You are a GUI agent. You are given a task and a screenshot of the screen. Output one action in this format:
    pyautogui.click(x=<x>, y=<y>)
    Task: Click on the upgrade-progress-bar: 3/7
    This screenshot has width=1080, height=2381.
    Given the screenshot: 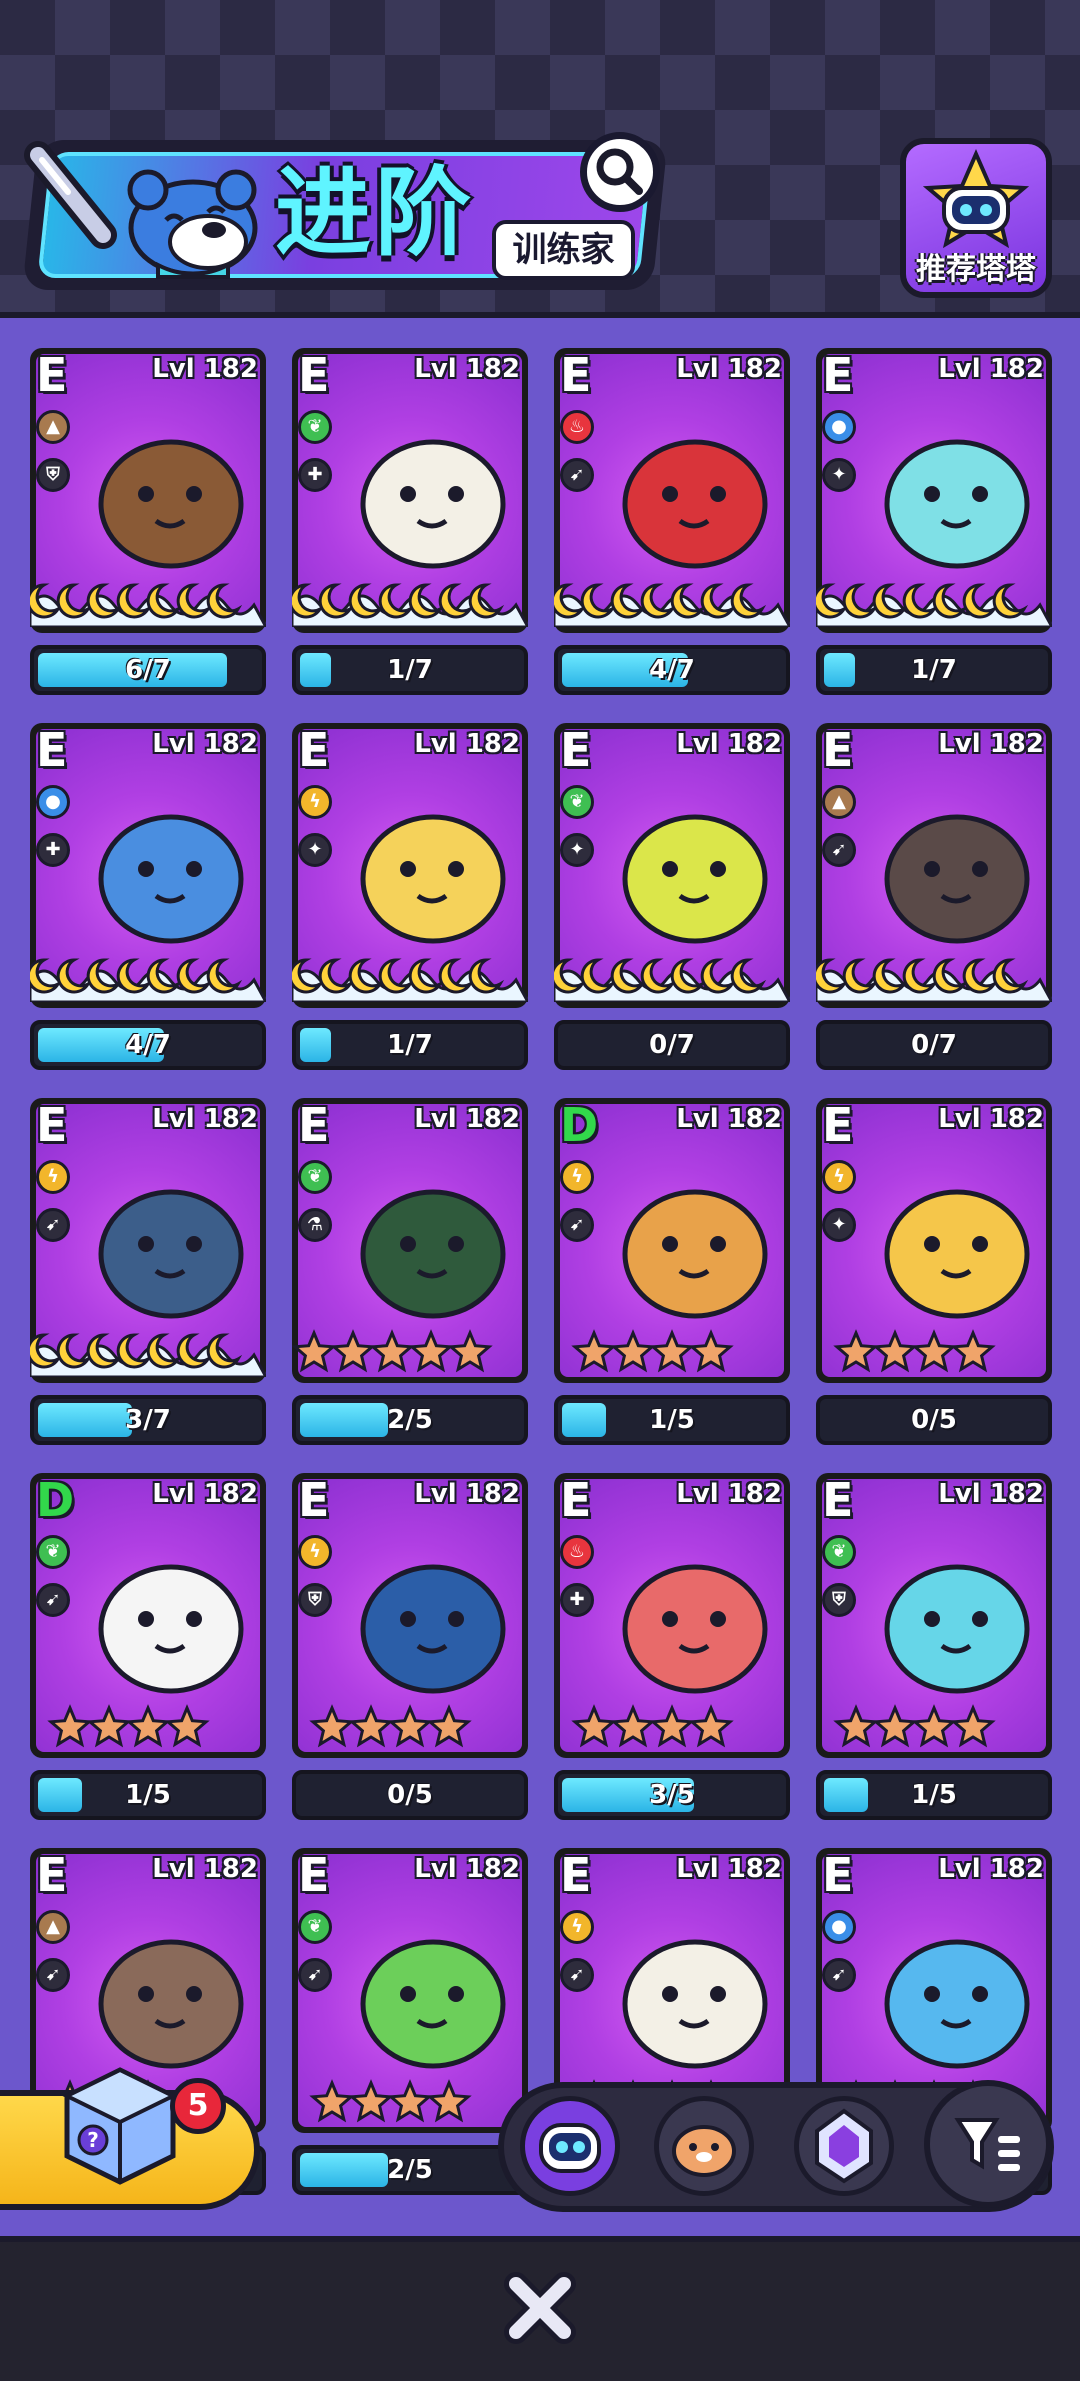 What is the action you would take?
    pyautogui.click(x=148, y=1420)
    